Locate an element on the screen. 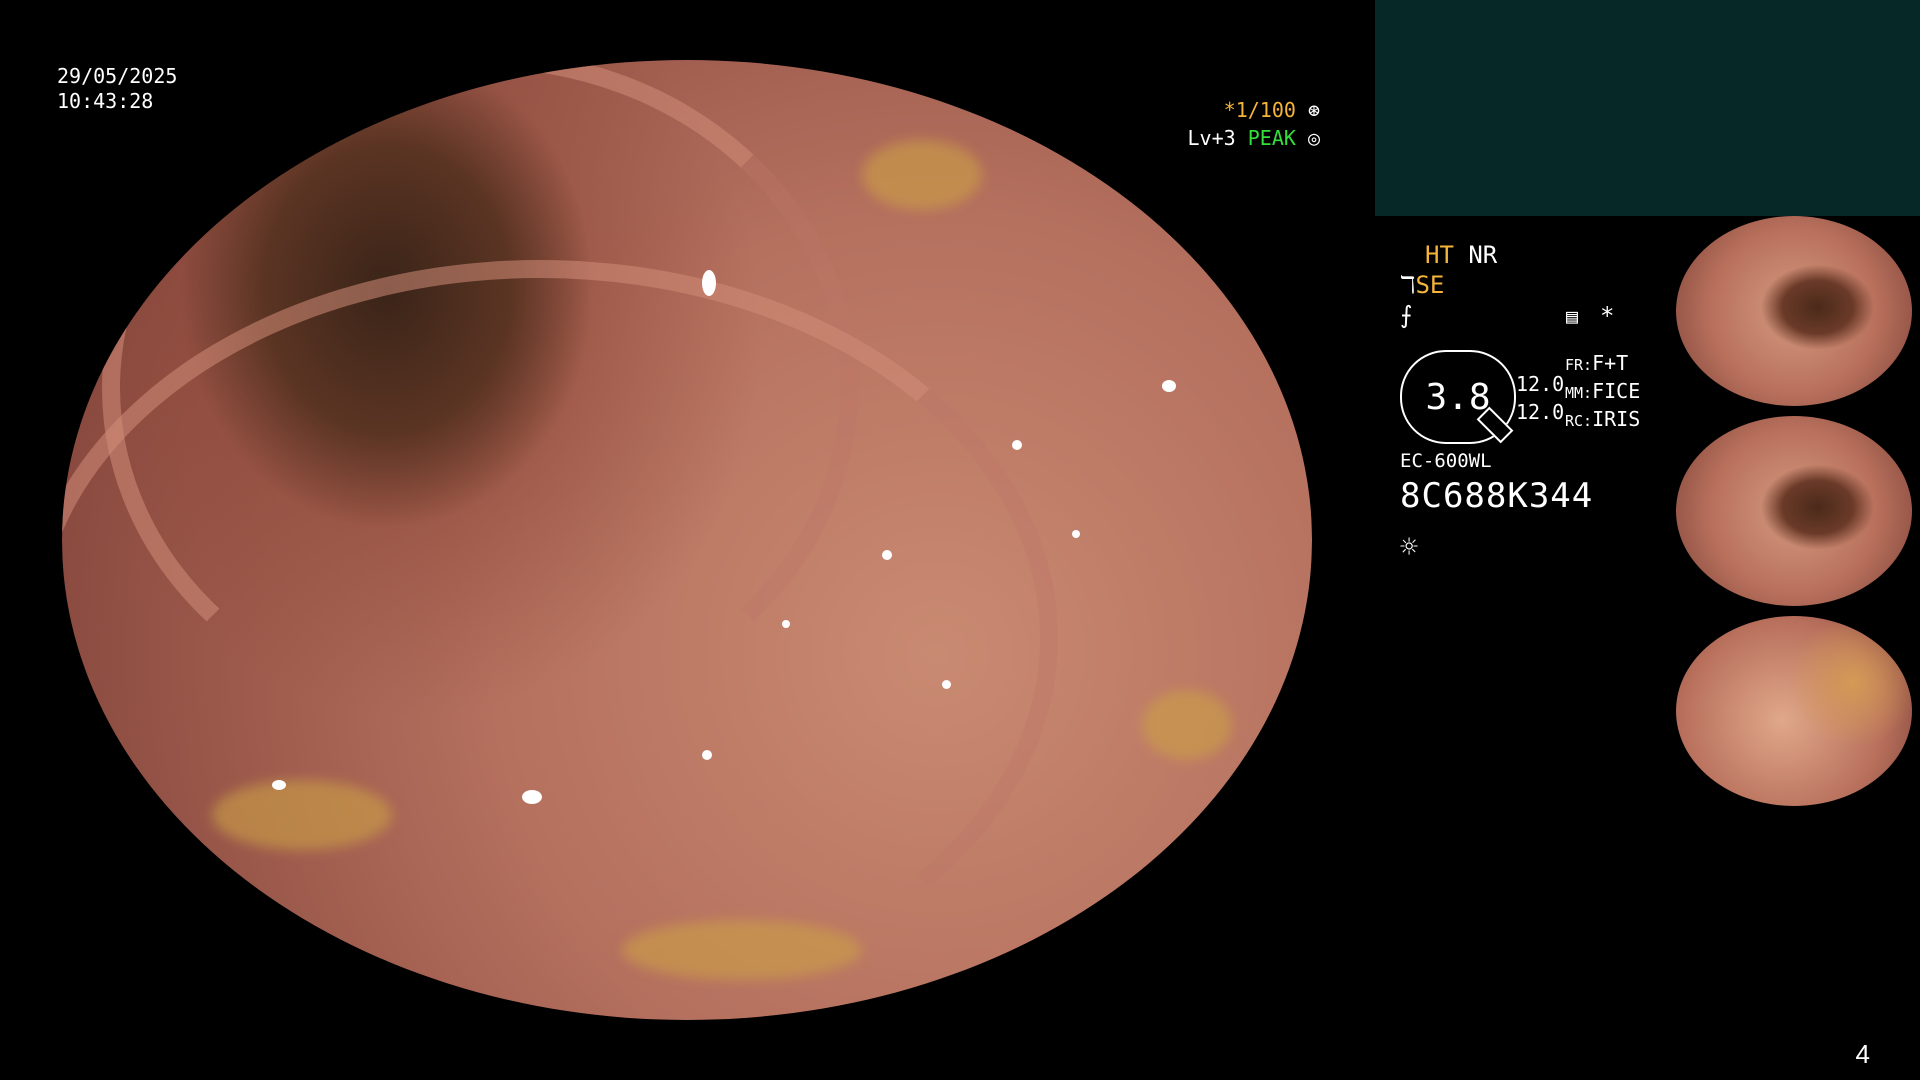  processor-settings: HT NR ℸSE ⨍ is located at coordinates (1448, 285).